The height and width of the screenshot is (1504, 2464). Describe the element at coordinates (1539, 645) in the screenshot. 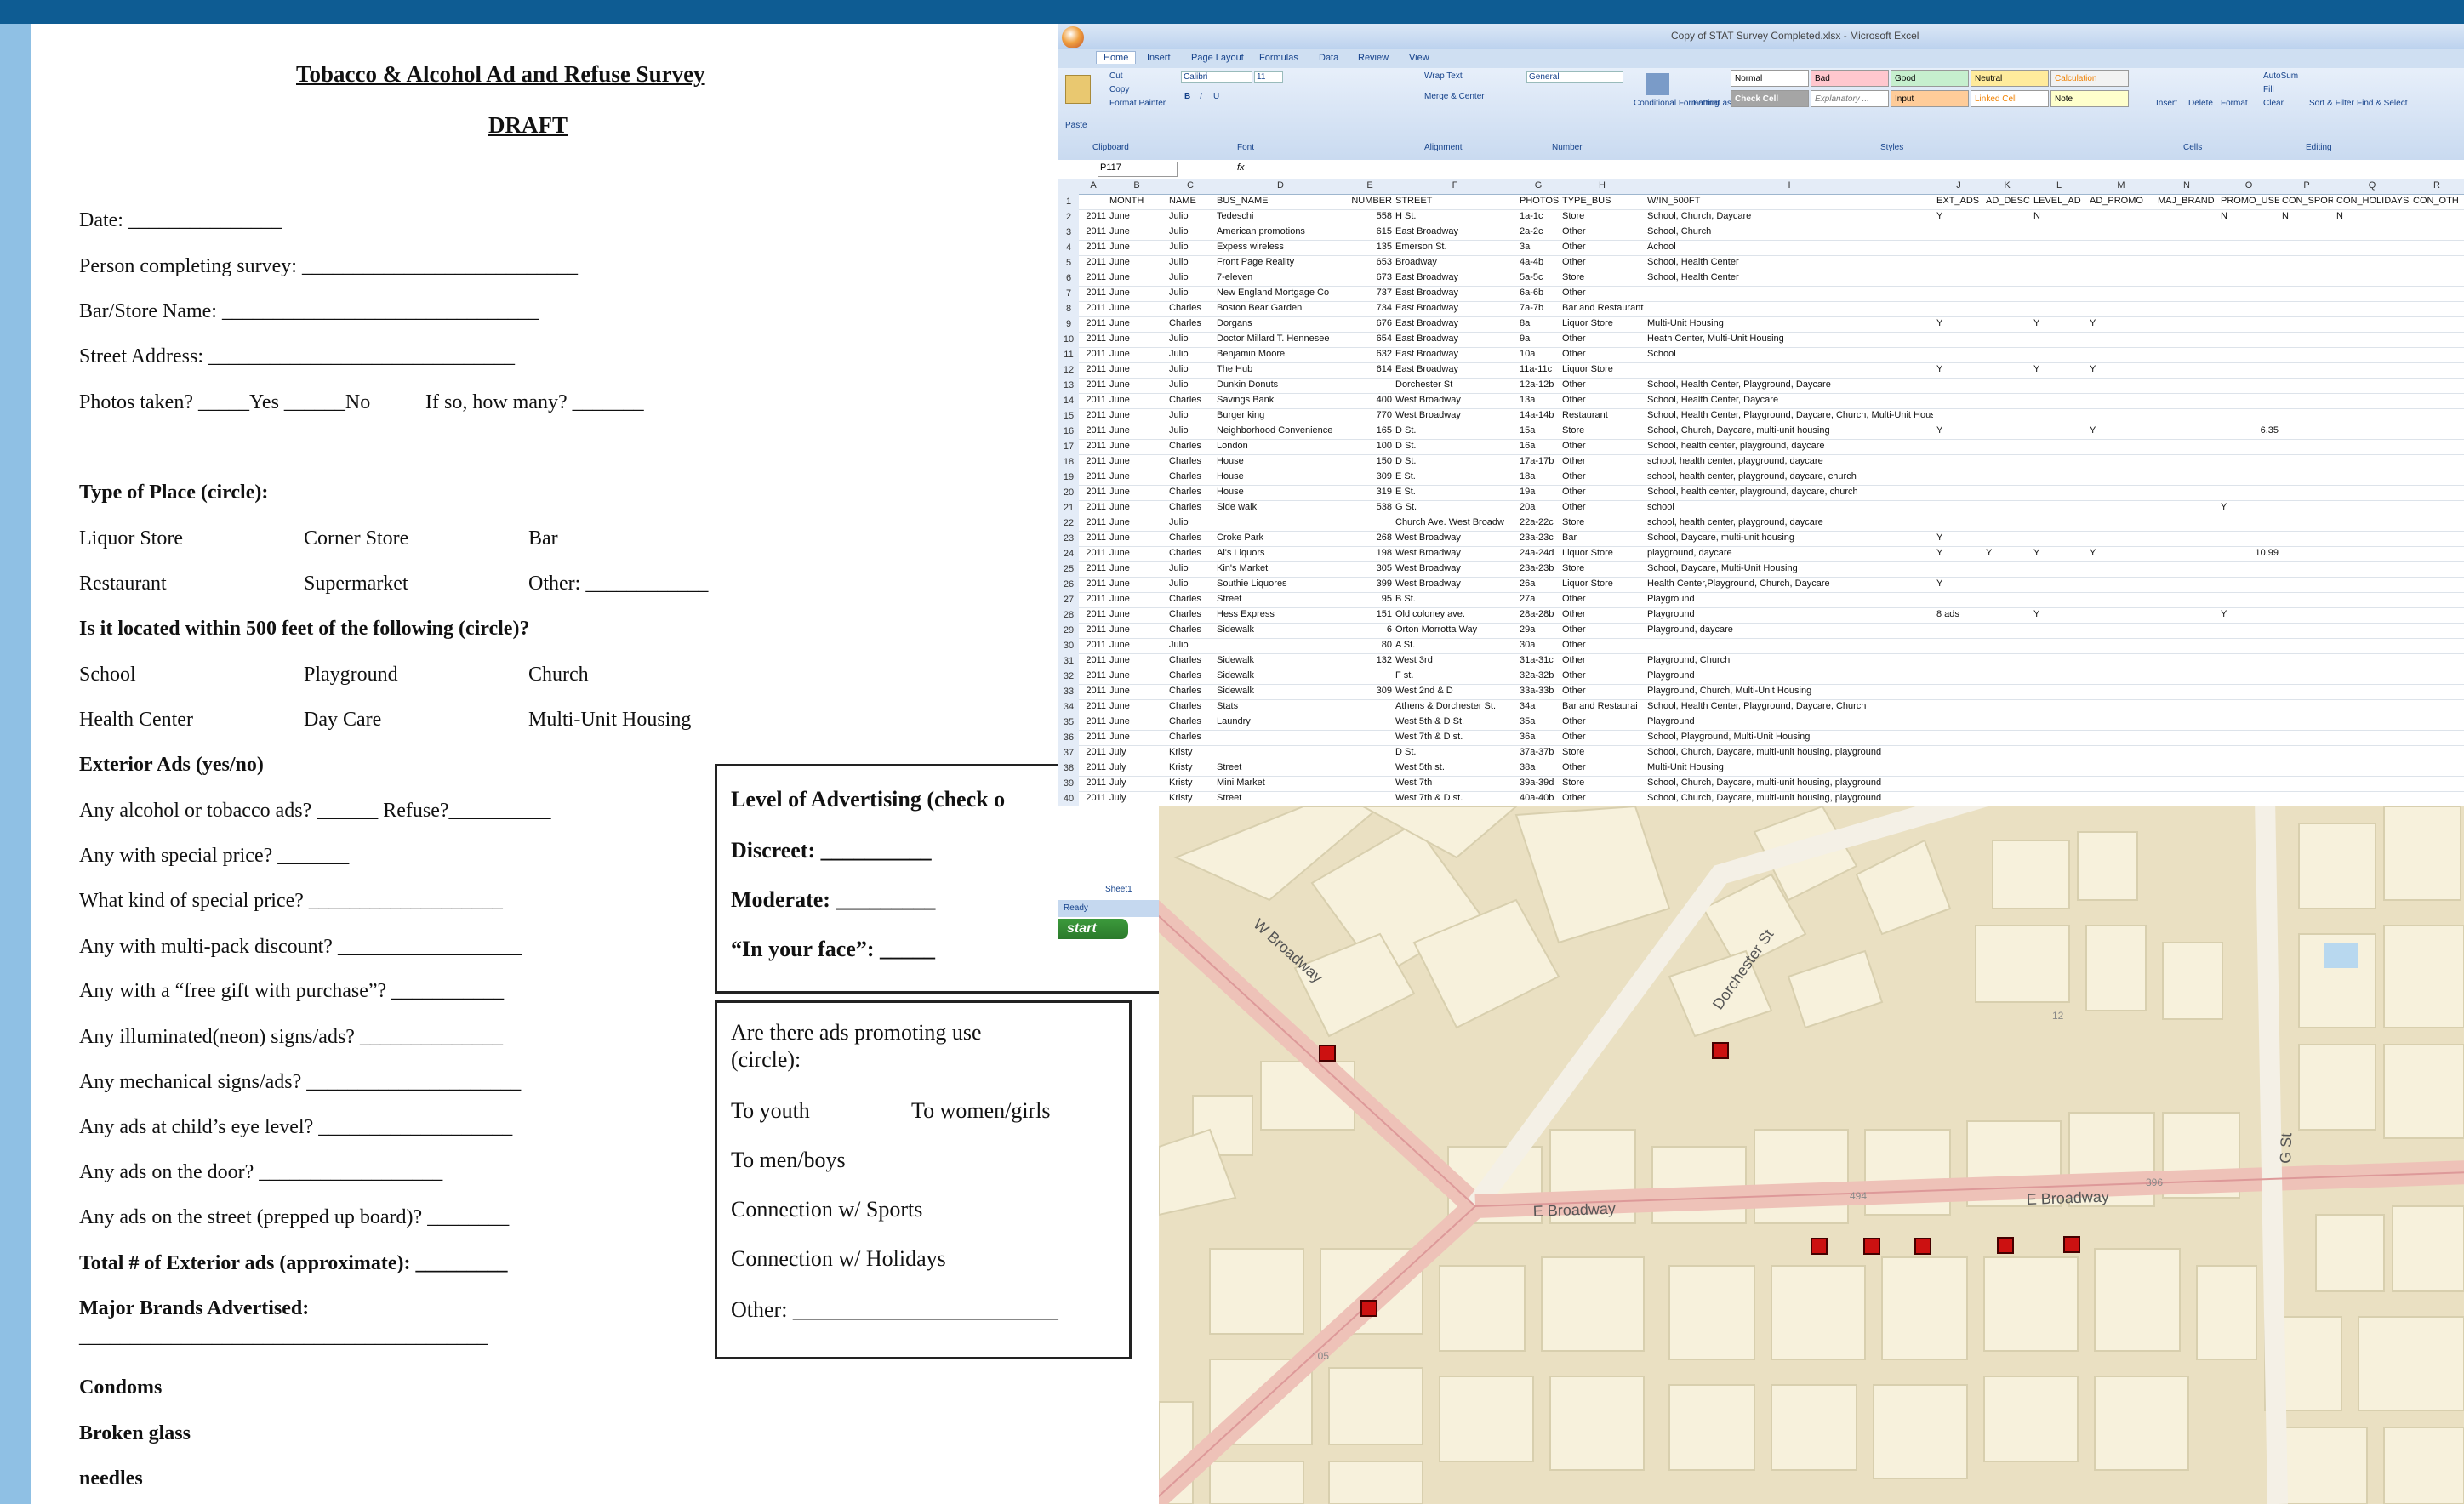

I see `table-cell: 30a` at that location.